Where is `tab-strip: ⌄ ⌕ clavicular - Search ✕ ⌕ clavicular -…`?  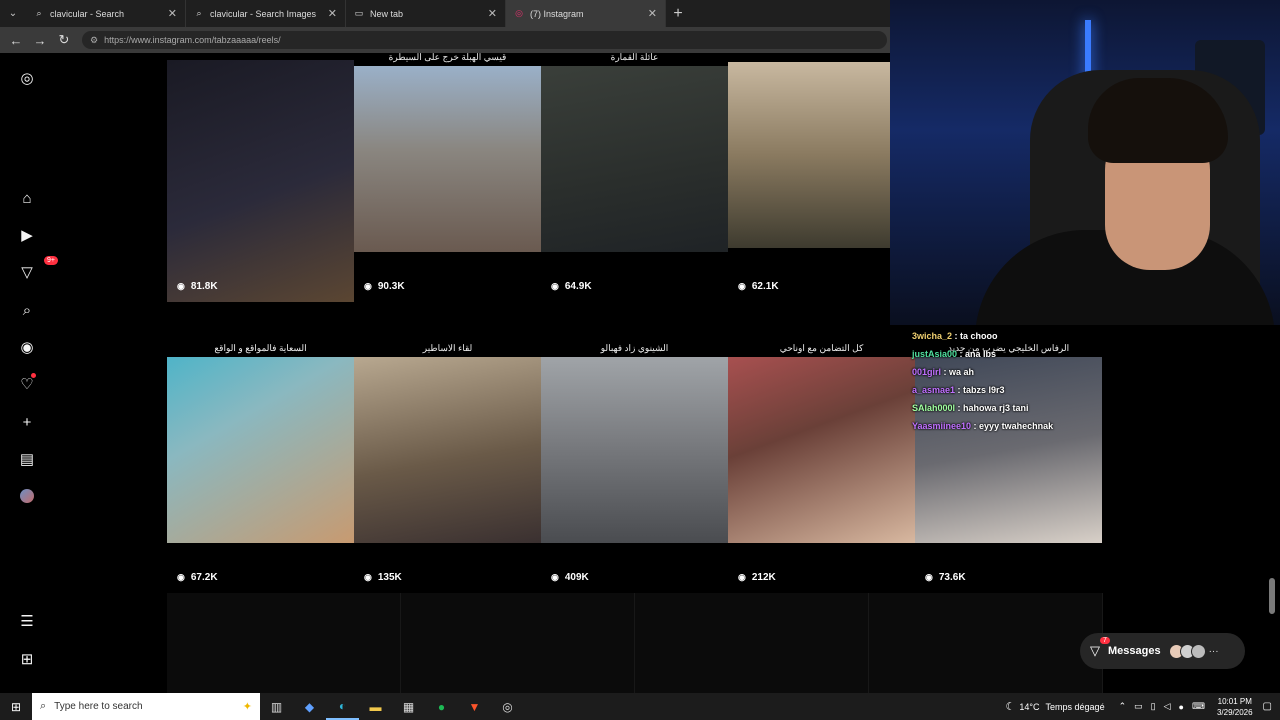 tab-strip: ⌄ ⌕ clavicular - Search ✕ ⌕ clavicular -… is located at coordinates (445, 13).